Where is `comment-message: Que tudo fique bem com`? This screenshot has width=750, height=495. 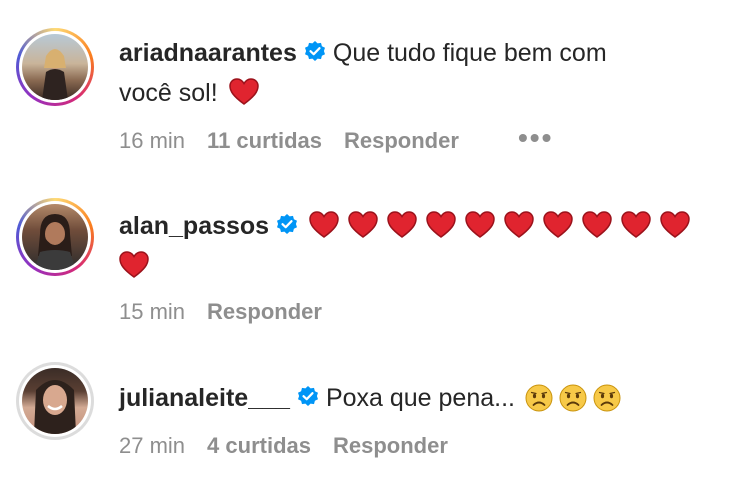
comment-message: Que tudo fique bem com is located at coordinates (469, 53).